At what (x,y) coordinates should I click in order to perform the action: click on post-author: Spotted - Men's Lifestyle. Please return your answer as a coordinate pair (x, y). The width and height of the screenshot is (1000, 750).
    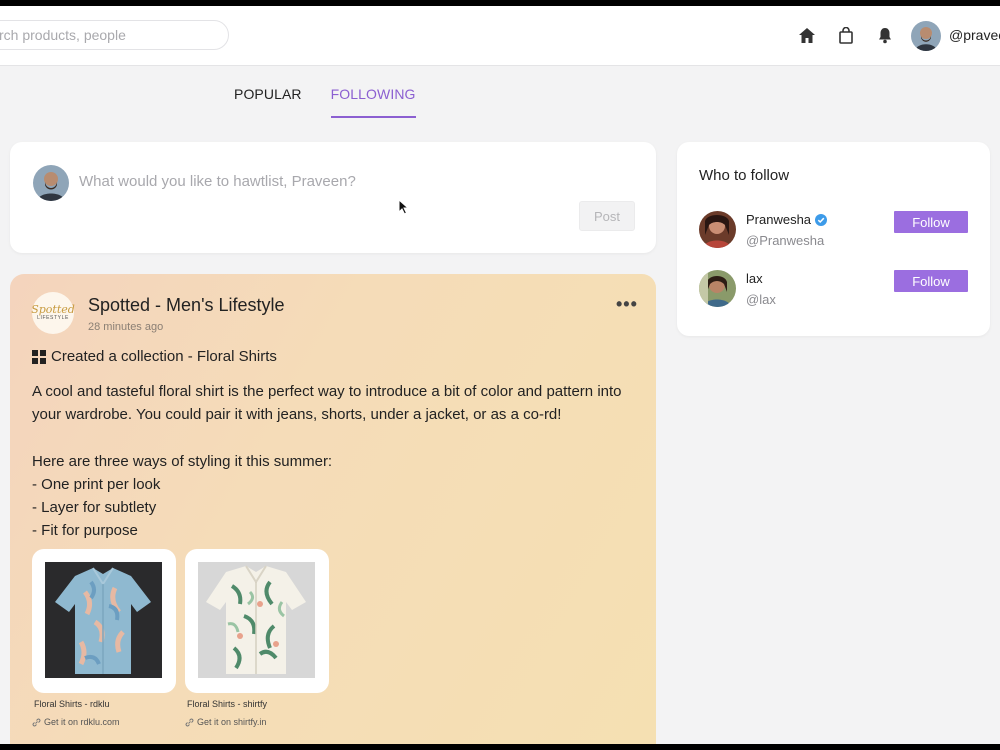
    Looking at the image, I should click on (186, 305).